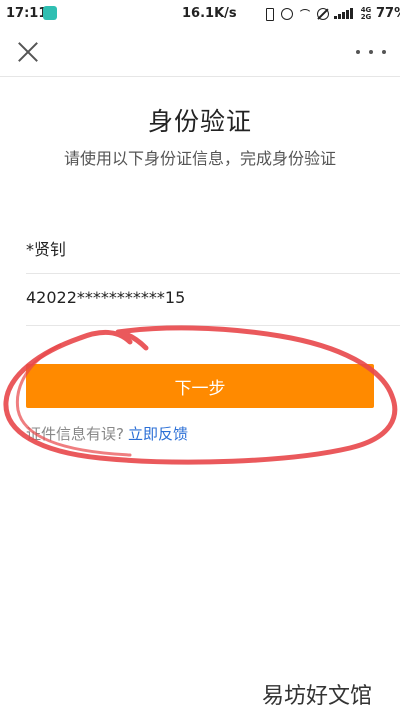 This screenshot has height=720, width=400. I want to click on nav-bar, so click(200, 52).